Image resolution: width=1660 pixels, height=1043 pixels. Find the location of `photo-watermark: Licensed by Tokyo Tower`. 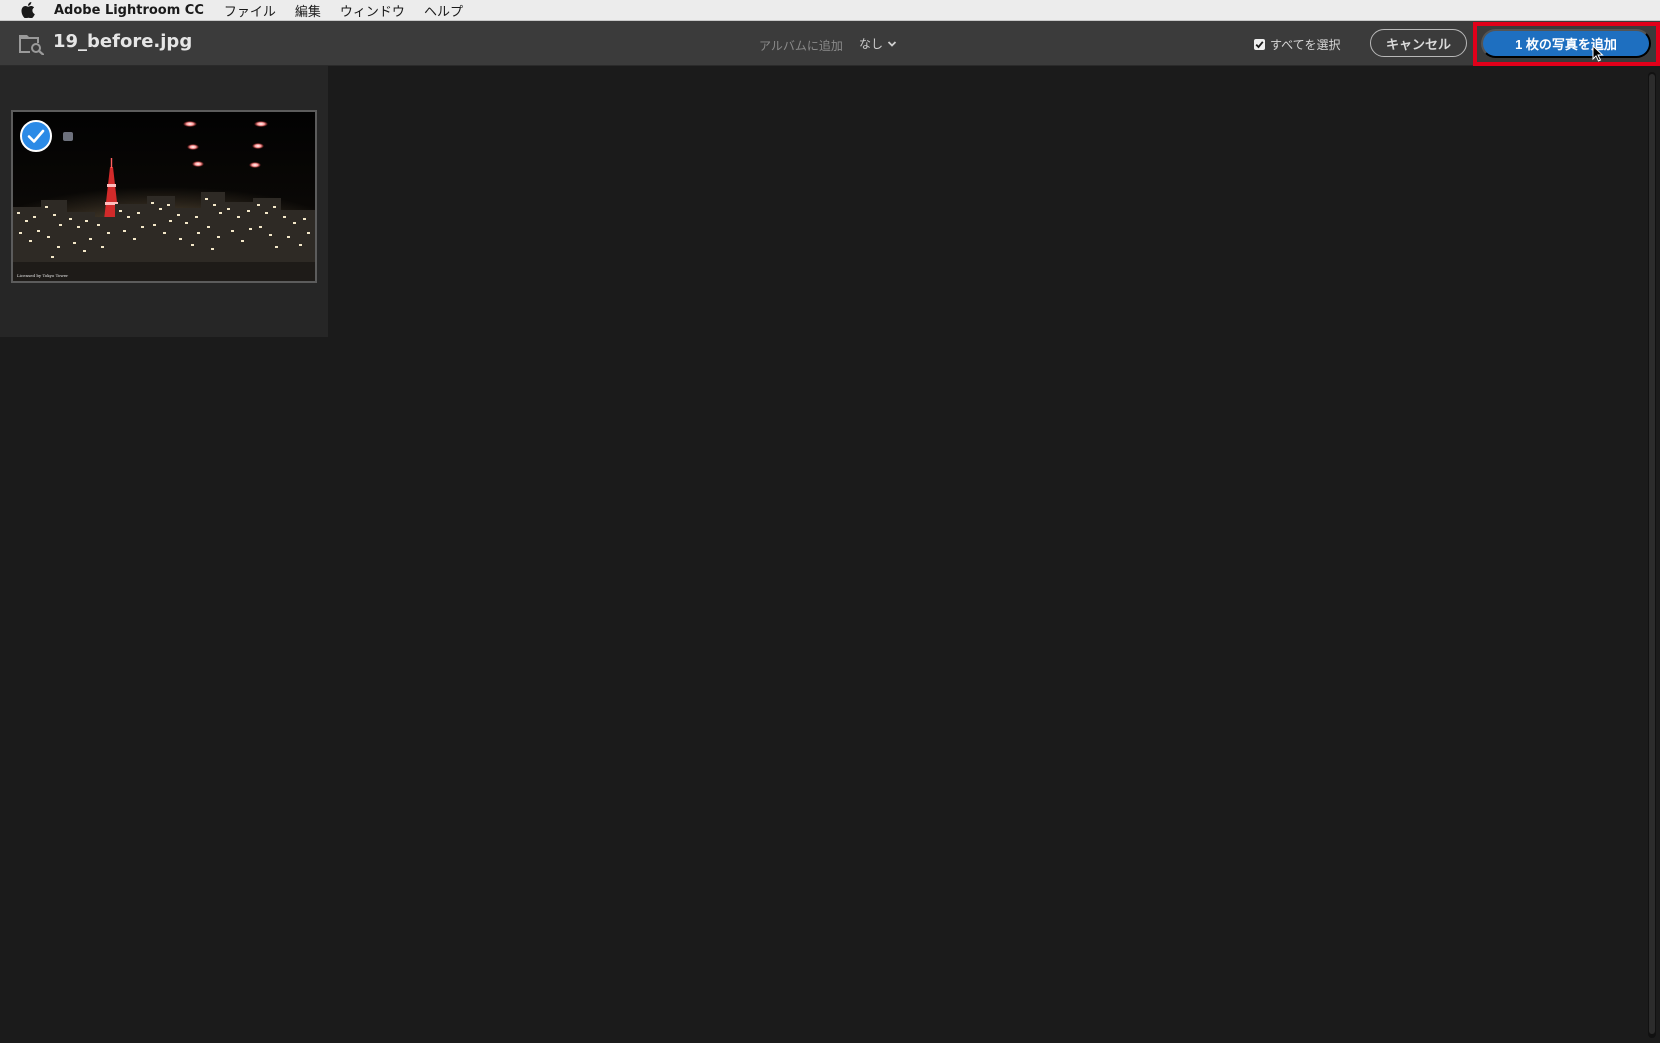

photo-watermark: Licensed by Tokyo Tower is located at coordinates (43, 275).